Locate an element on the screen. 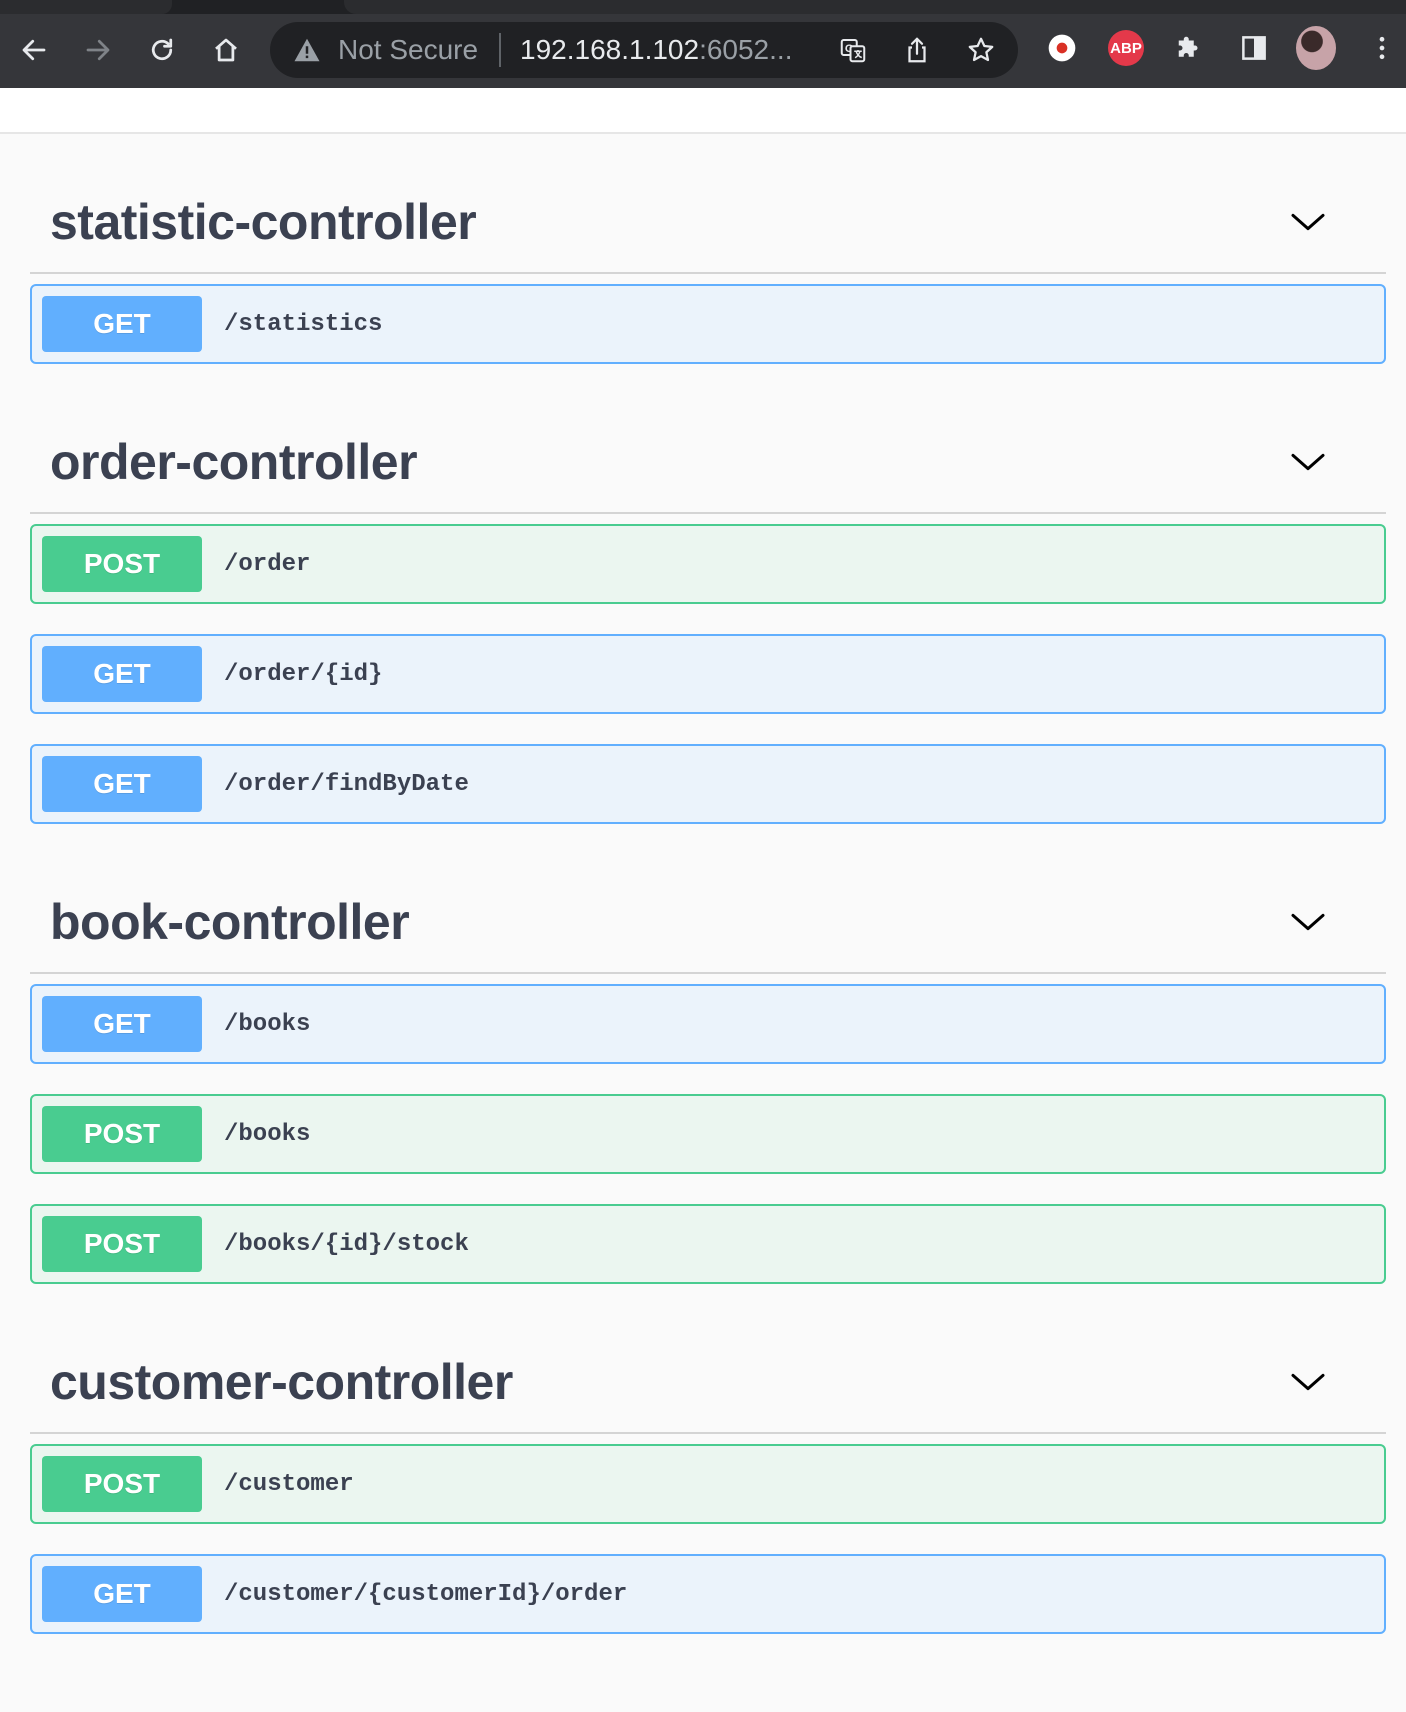 The width and height of the screenshot is (1406, 1712). bookmark-button is located at coordinates (981, 50).